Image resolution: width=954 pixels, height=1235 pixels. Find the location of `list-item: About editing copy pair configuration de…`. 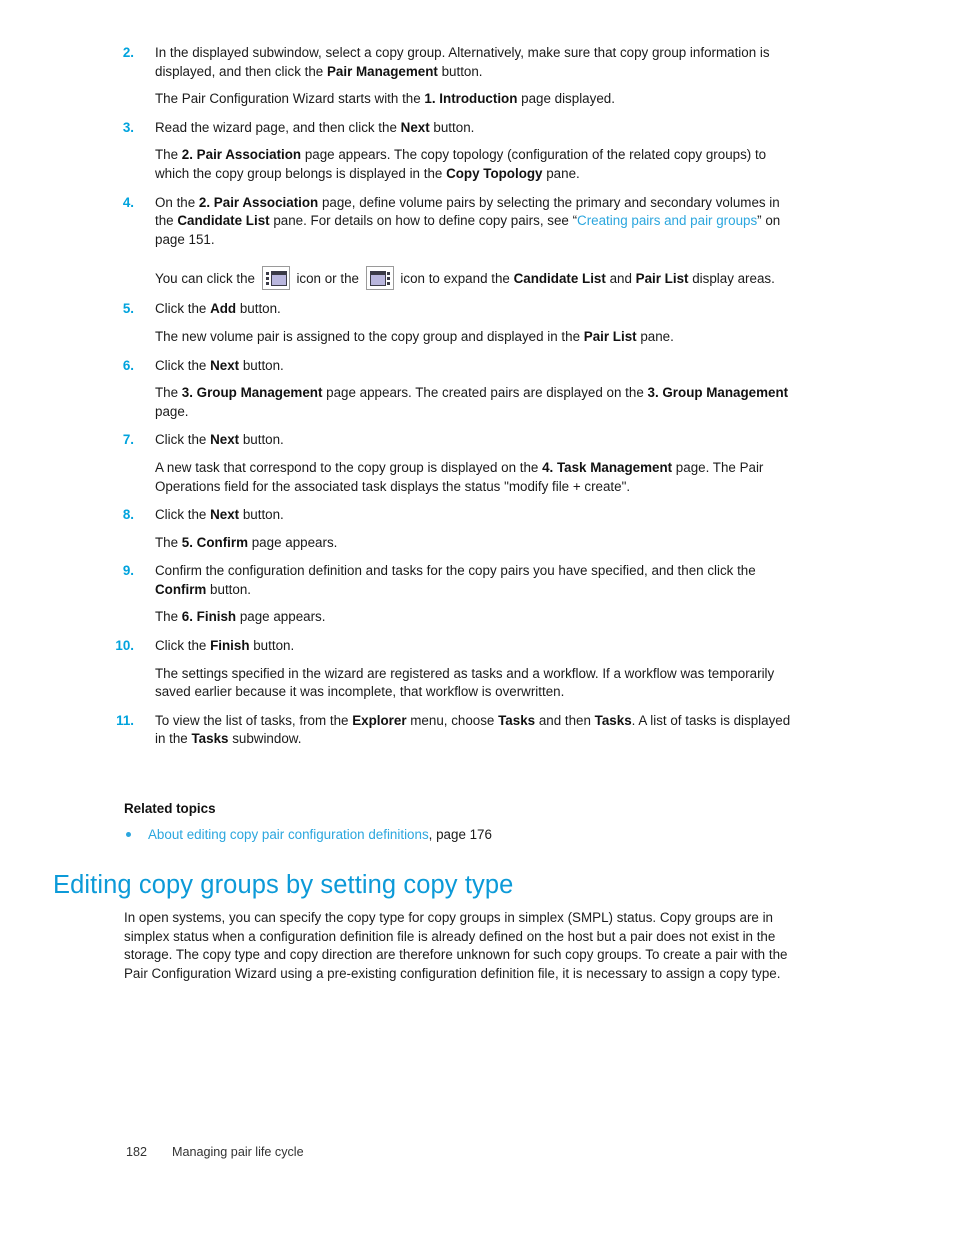

list-item: About editing copy pair configuration de… is located at coordinates (477, 835).